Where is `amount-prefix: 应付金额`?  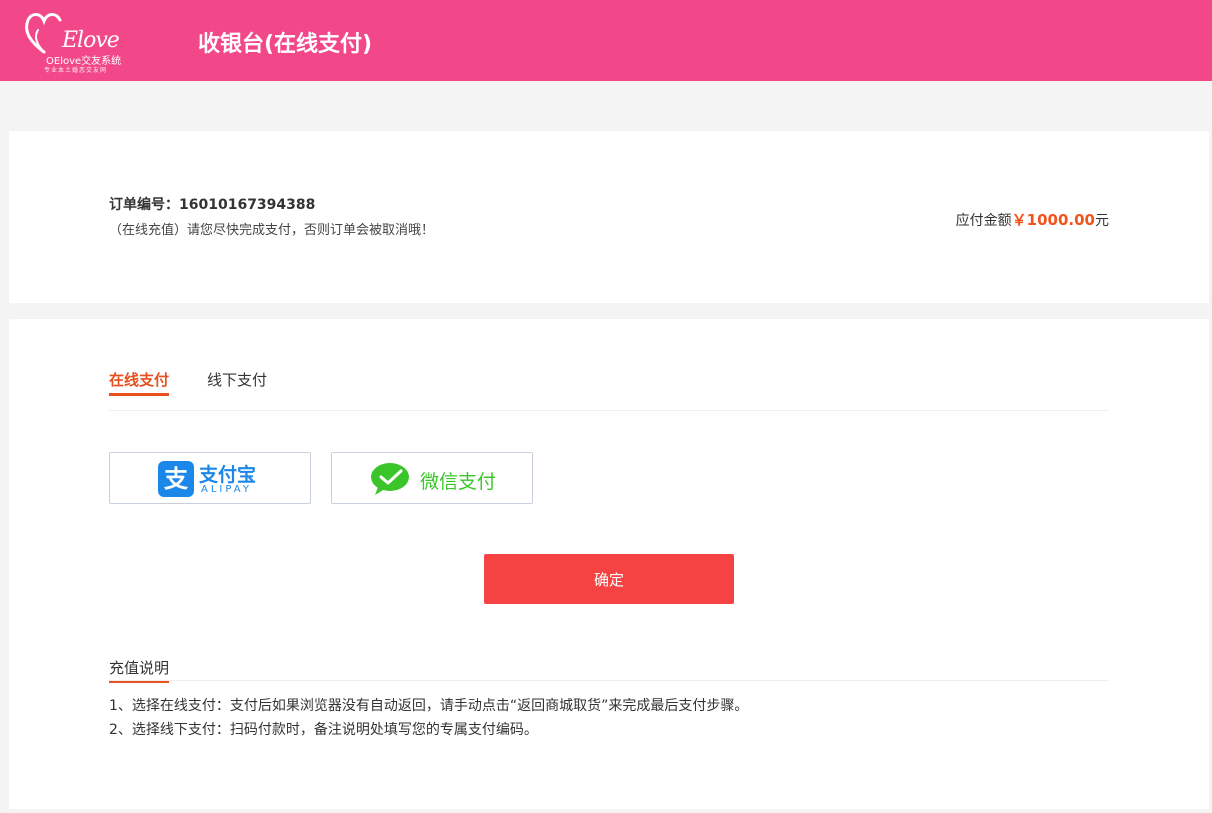 amount-prefix: 应付金额 is located at coordinates (983, 221).